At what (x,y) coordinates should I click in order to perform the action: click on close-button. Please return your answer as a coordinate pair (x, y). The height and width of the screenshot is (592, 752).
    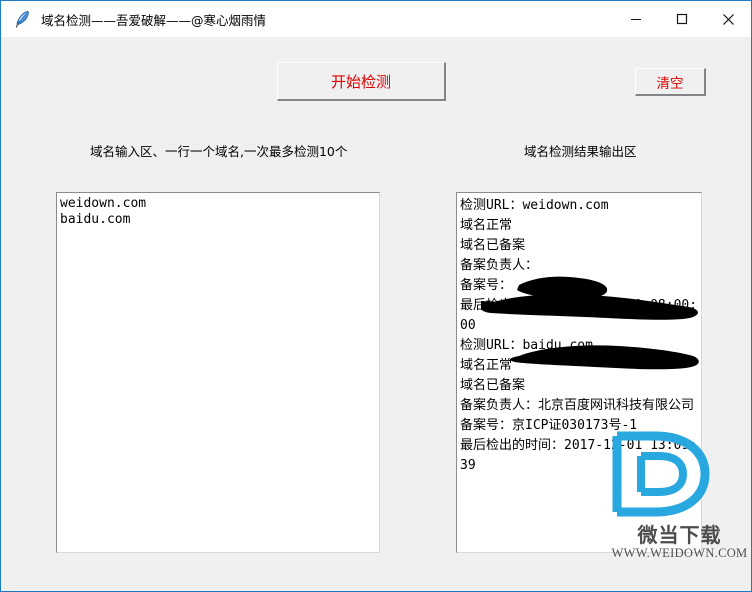
    Looking at the image, I should click on (728, 19).